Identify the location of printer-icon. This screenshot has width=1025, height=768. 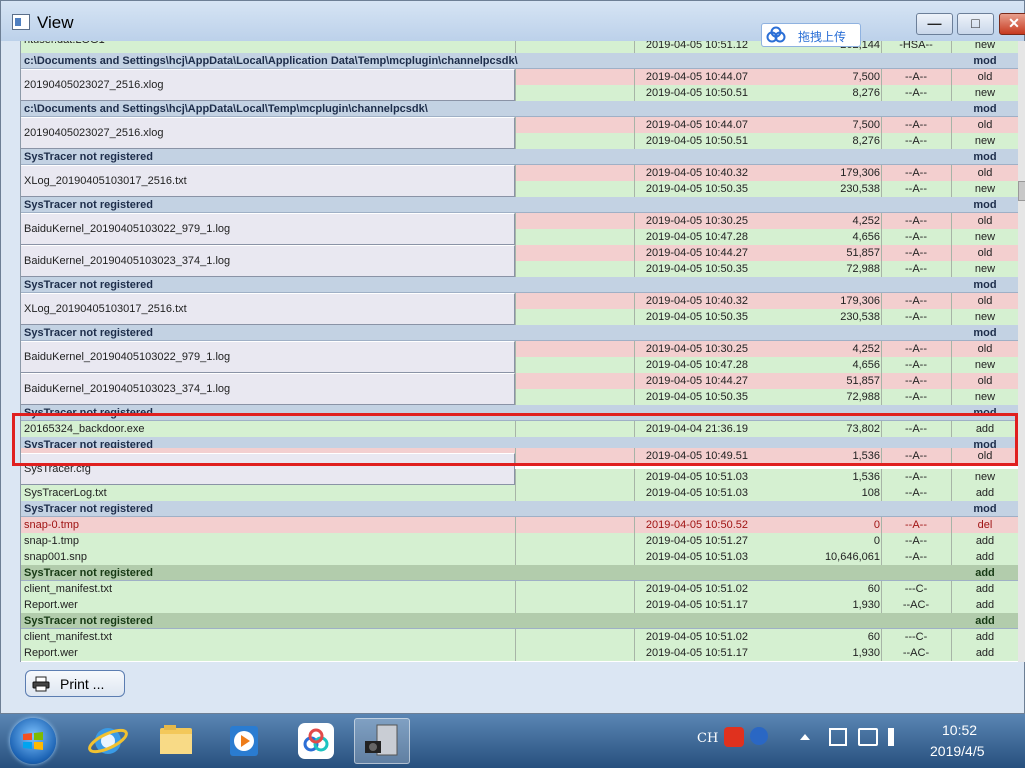
(41, 684).